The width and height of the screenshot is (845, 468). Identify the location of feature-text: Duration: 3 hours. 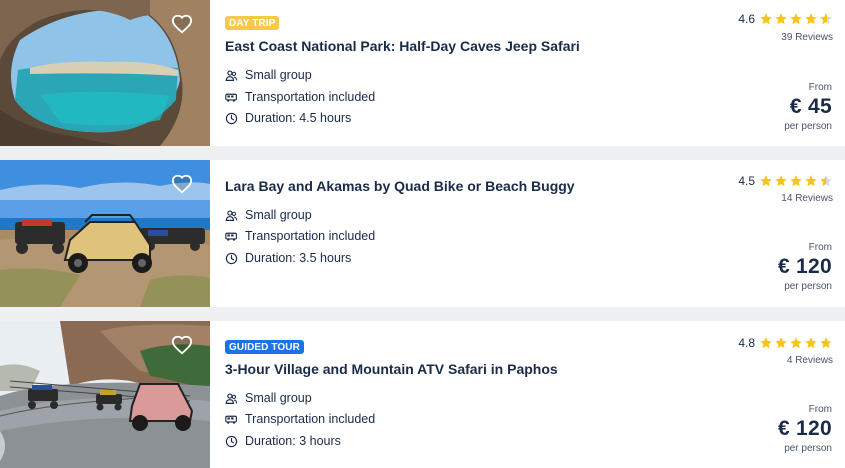
(293, 441).